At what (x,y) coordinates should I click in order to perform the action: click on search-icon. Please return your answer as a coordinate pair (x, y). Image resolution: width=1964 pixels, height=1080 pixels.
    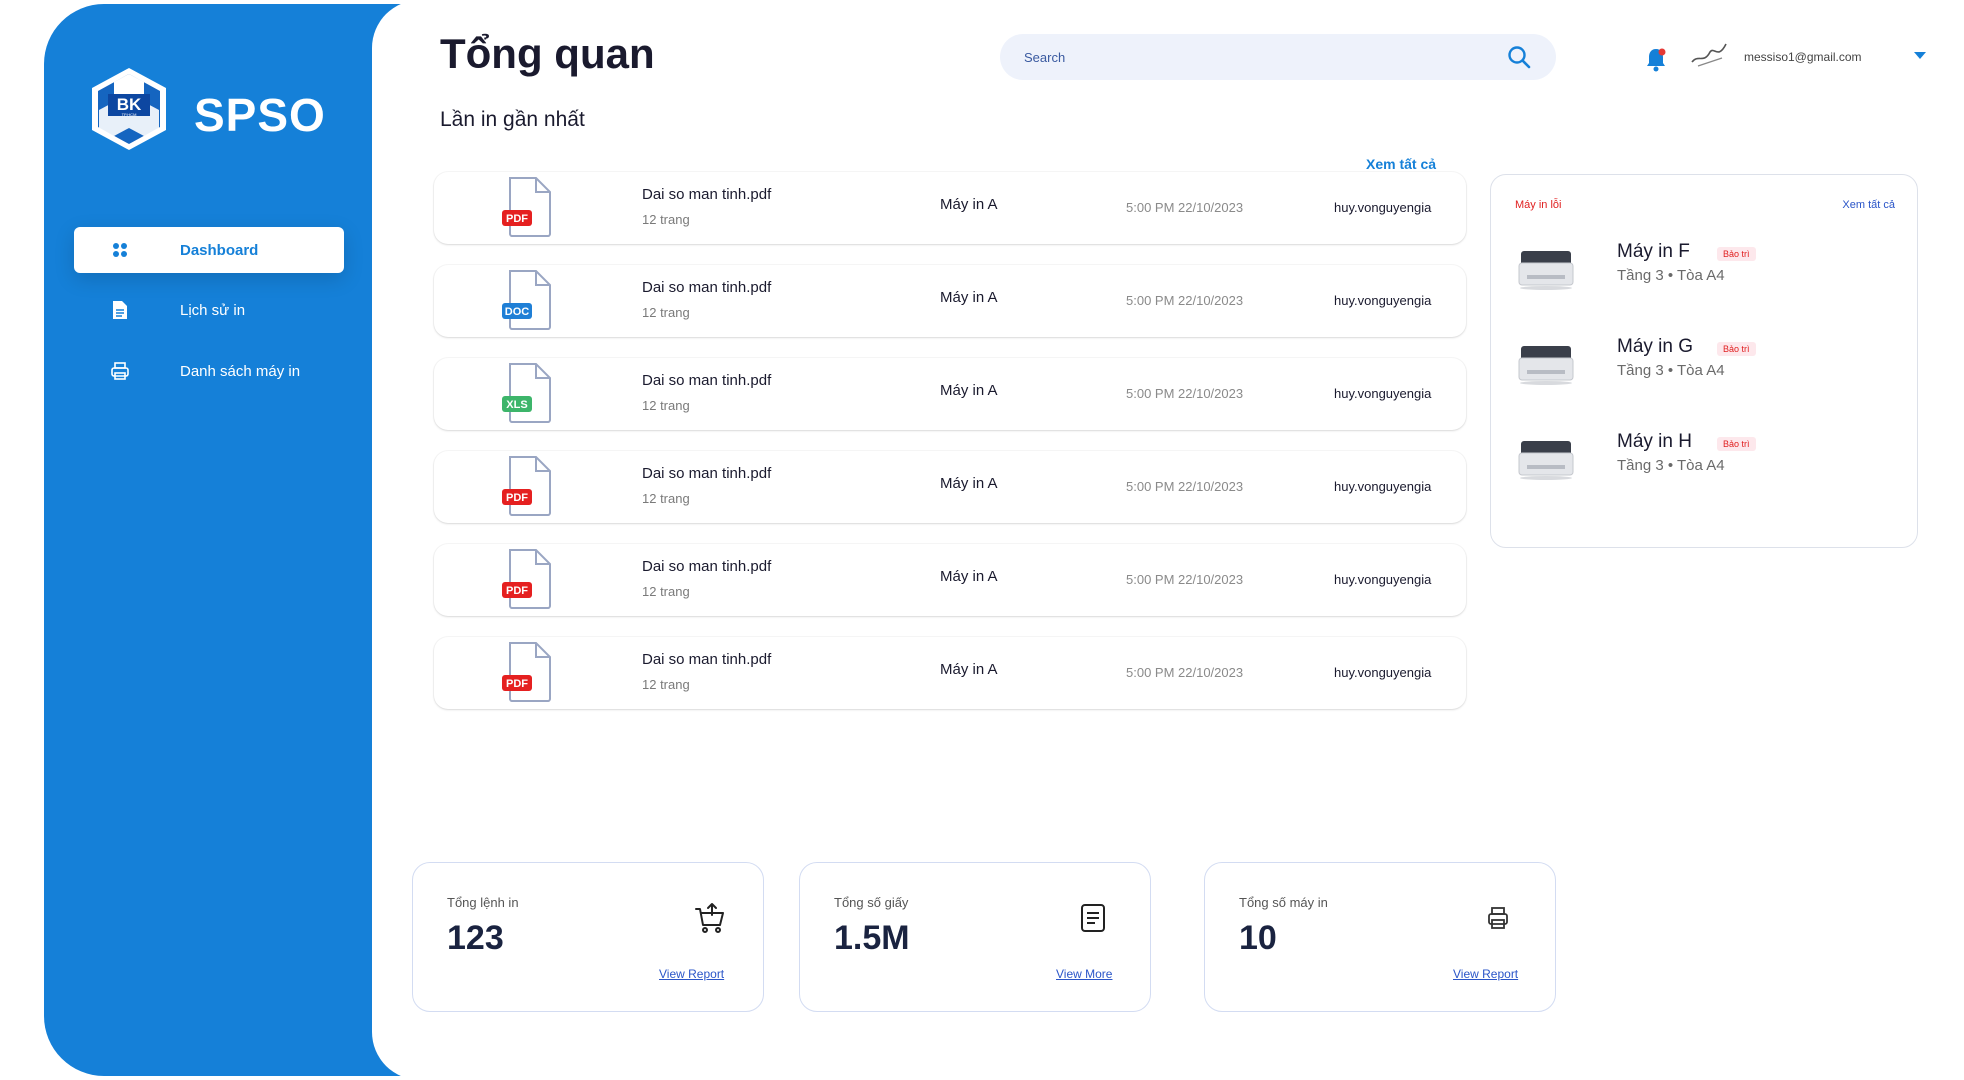
    Looking at the image, I should click on (1519, 57).